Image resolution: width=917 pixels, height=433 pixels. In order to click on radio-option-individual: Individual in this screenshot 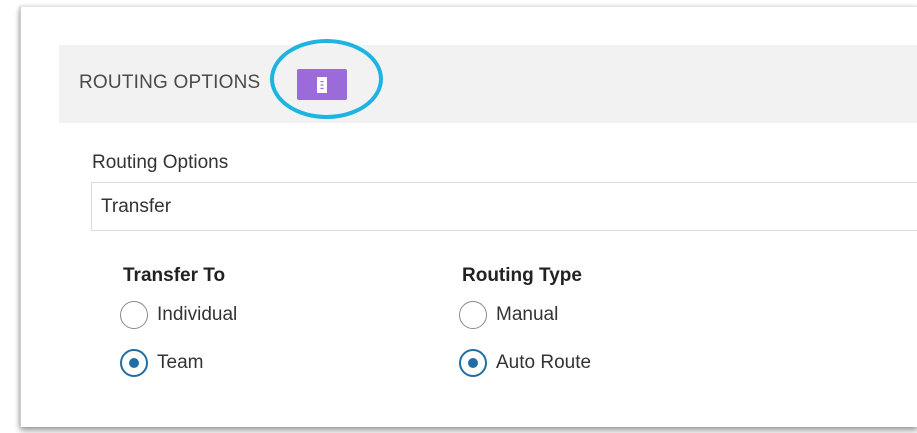, I will do `click(179, 315)`.